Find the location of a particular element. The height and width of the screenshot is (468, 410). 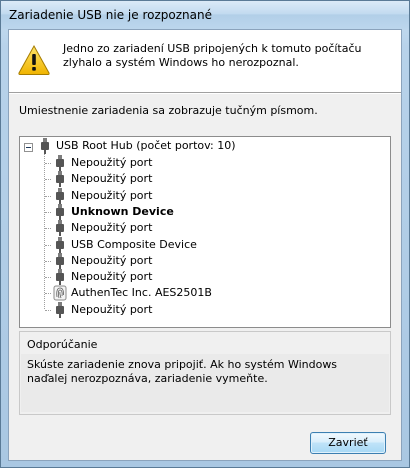

title-bar: Zariadenie USB nie je rozpoznané is located at coordinates (205, 15).